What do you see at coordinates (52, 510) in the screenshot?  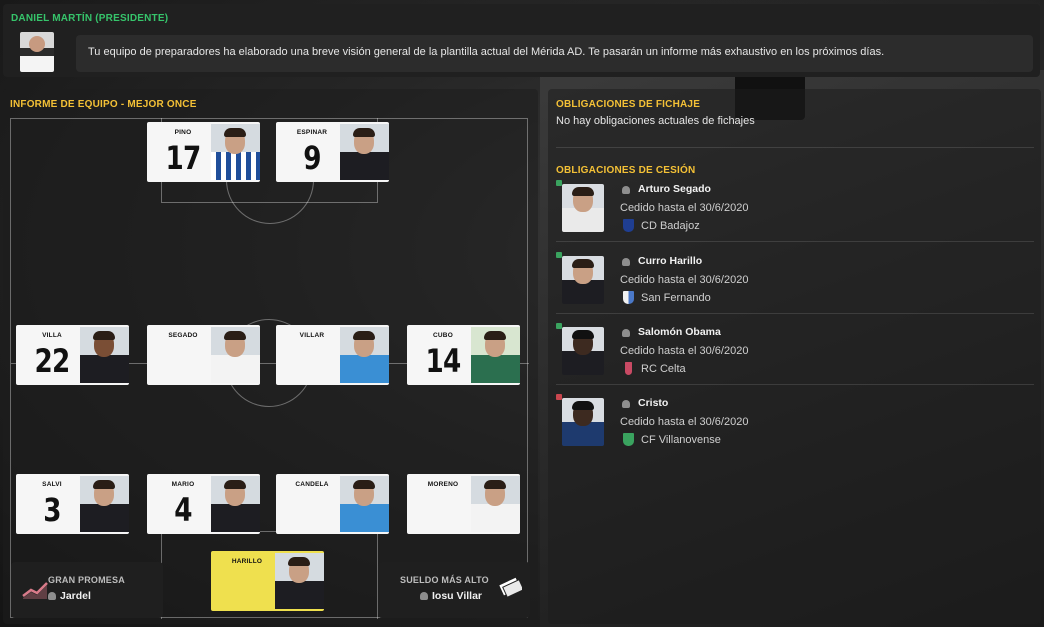 I see `player-number: 3` at bounding box center [52, 510].